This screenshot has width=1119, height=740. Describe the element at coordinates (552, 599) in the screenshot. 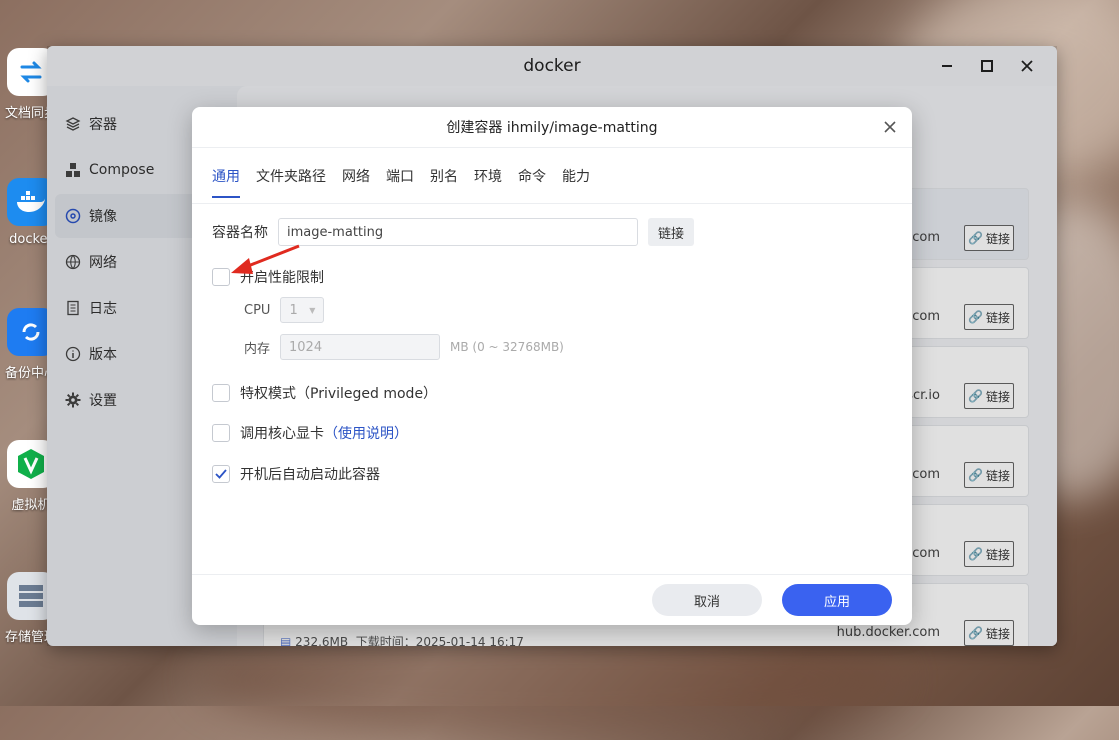

I see `dialog-footer: 取消 应用` at that location.